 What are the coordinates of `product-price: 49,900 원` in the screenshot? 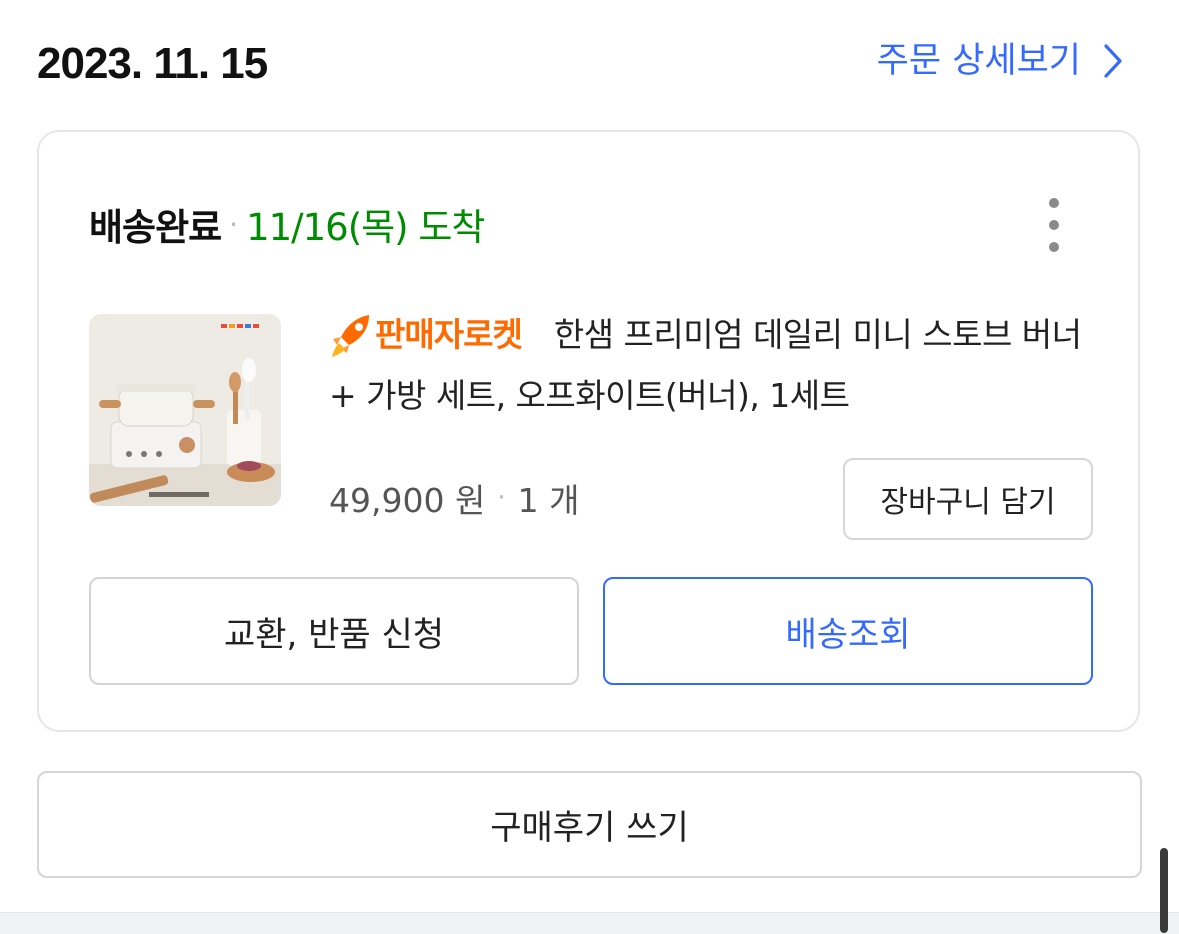 It's located at (407, 500).